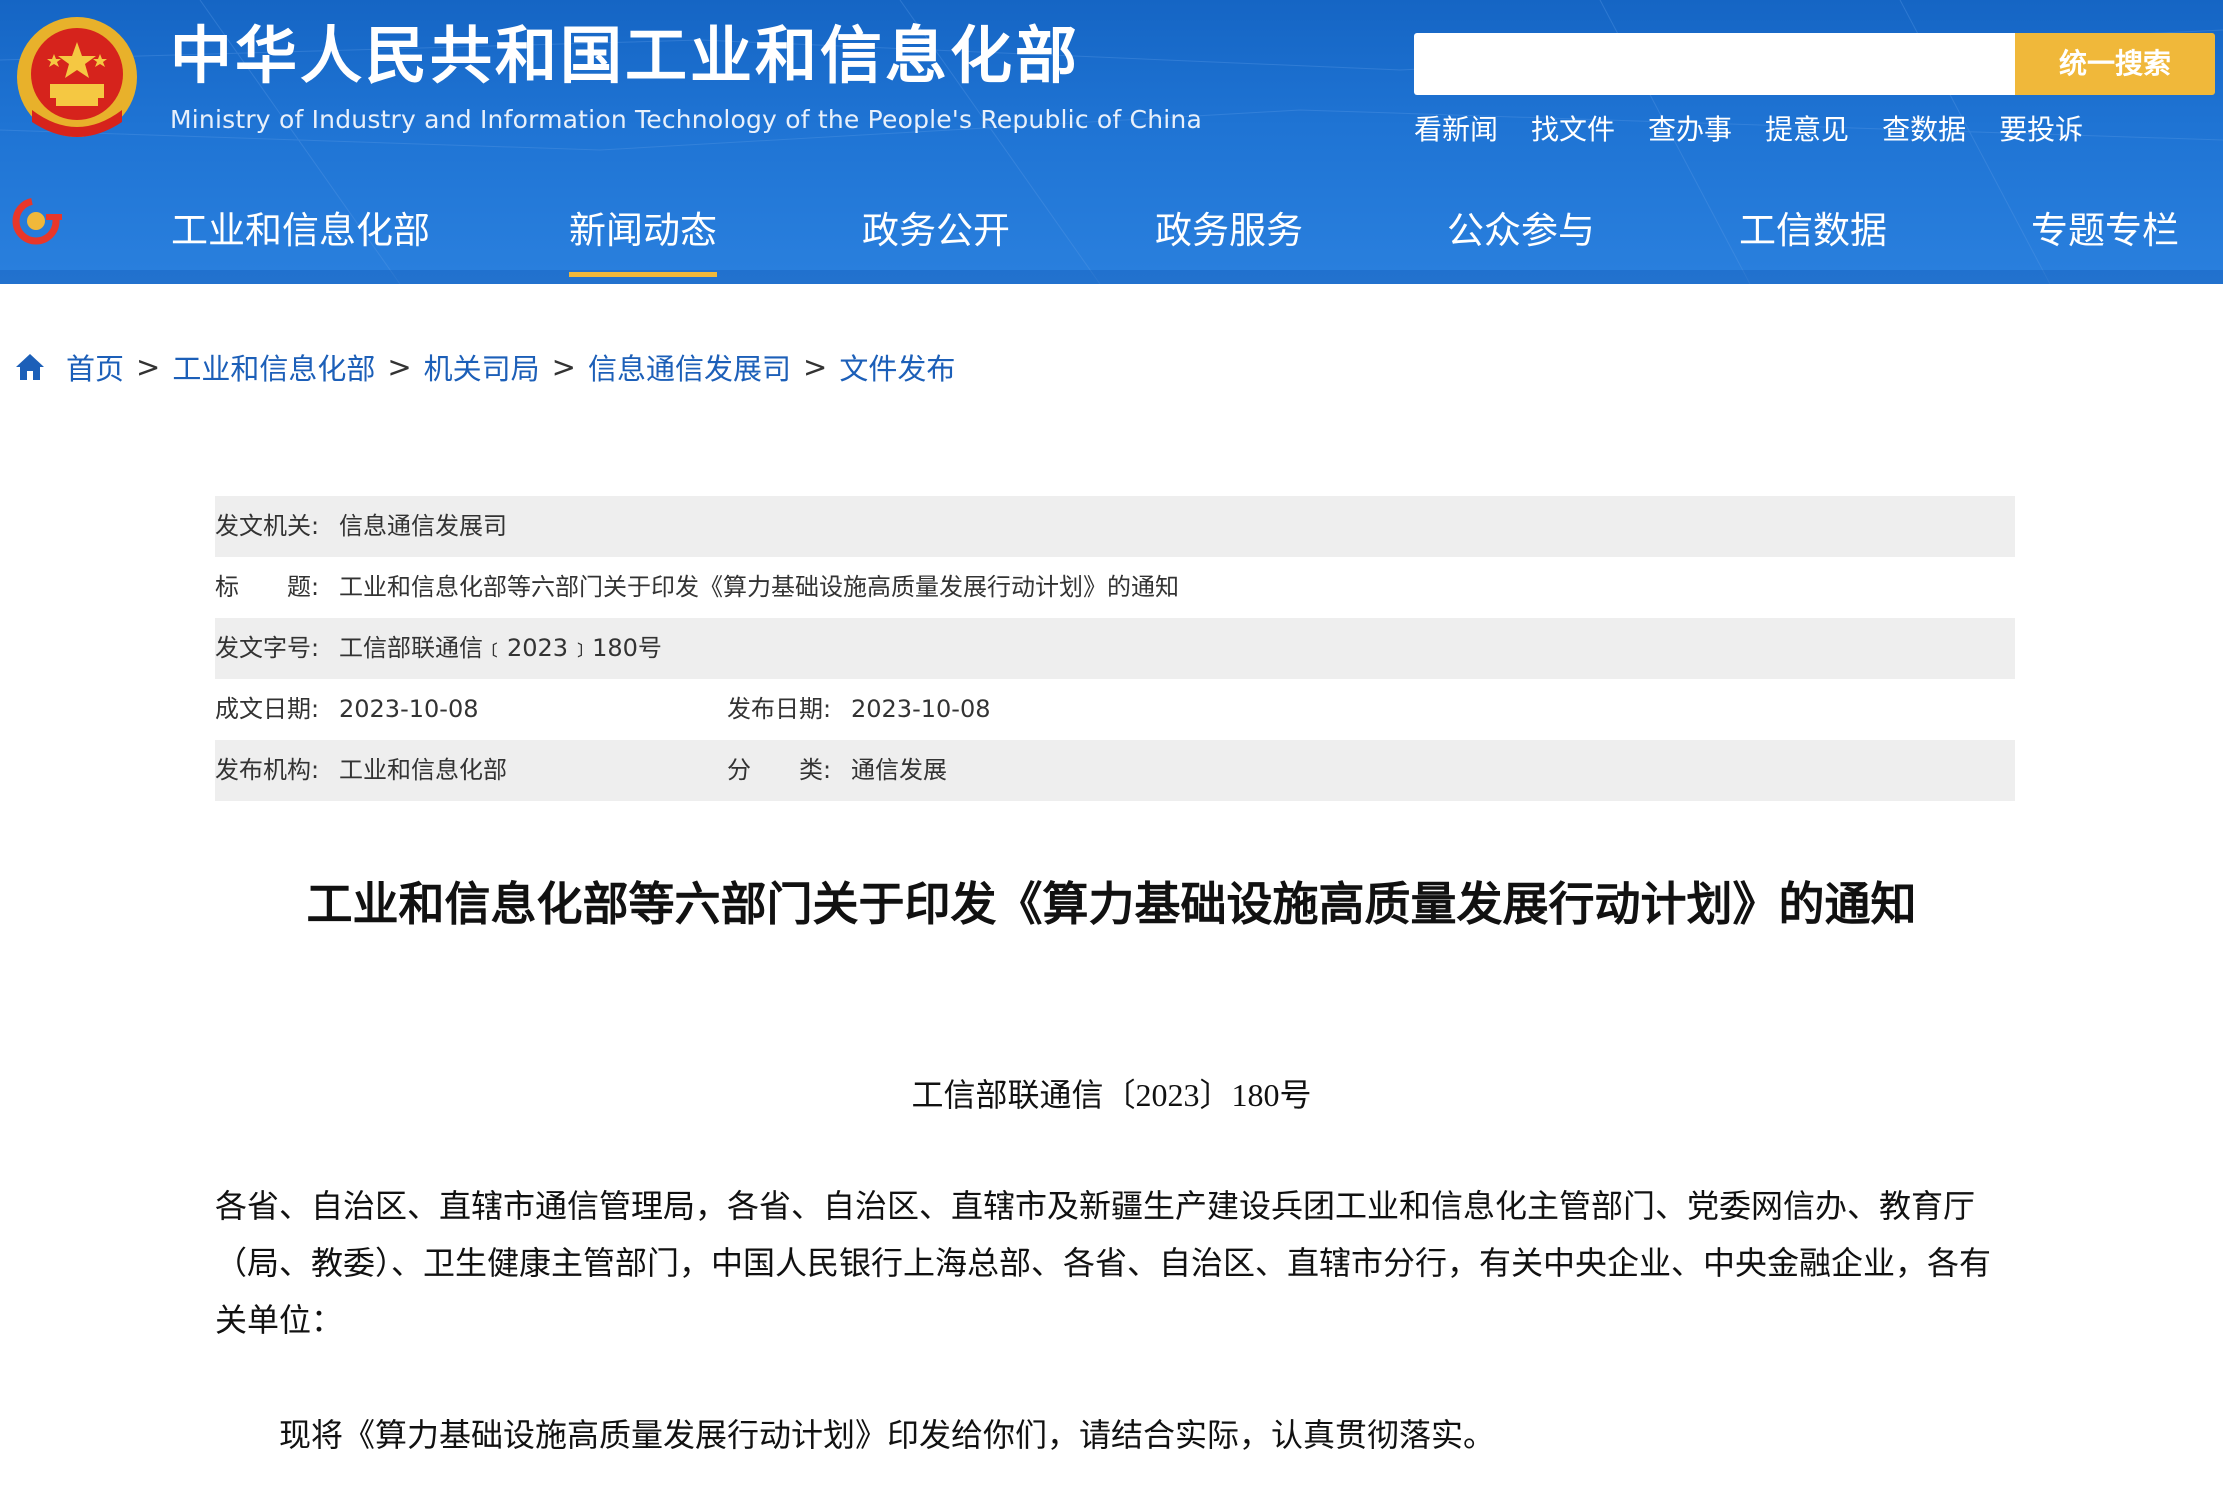  I want to click on breadcrumb-file-release: 文件发布, so click(897, 367).